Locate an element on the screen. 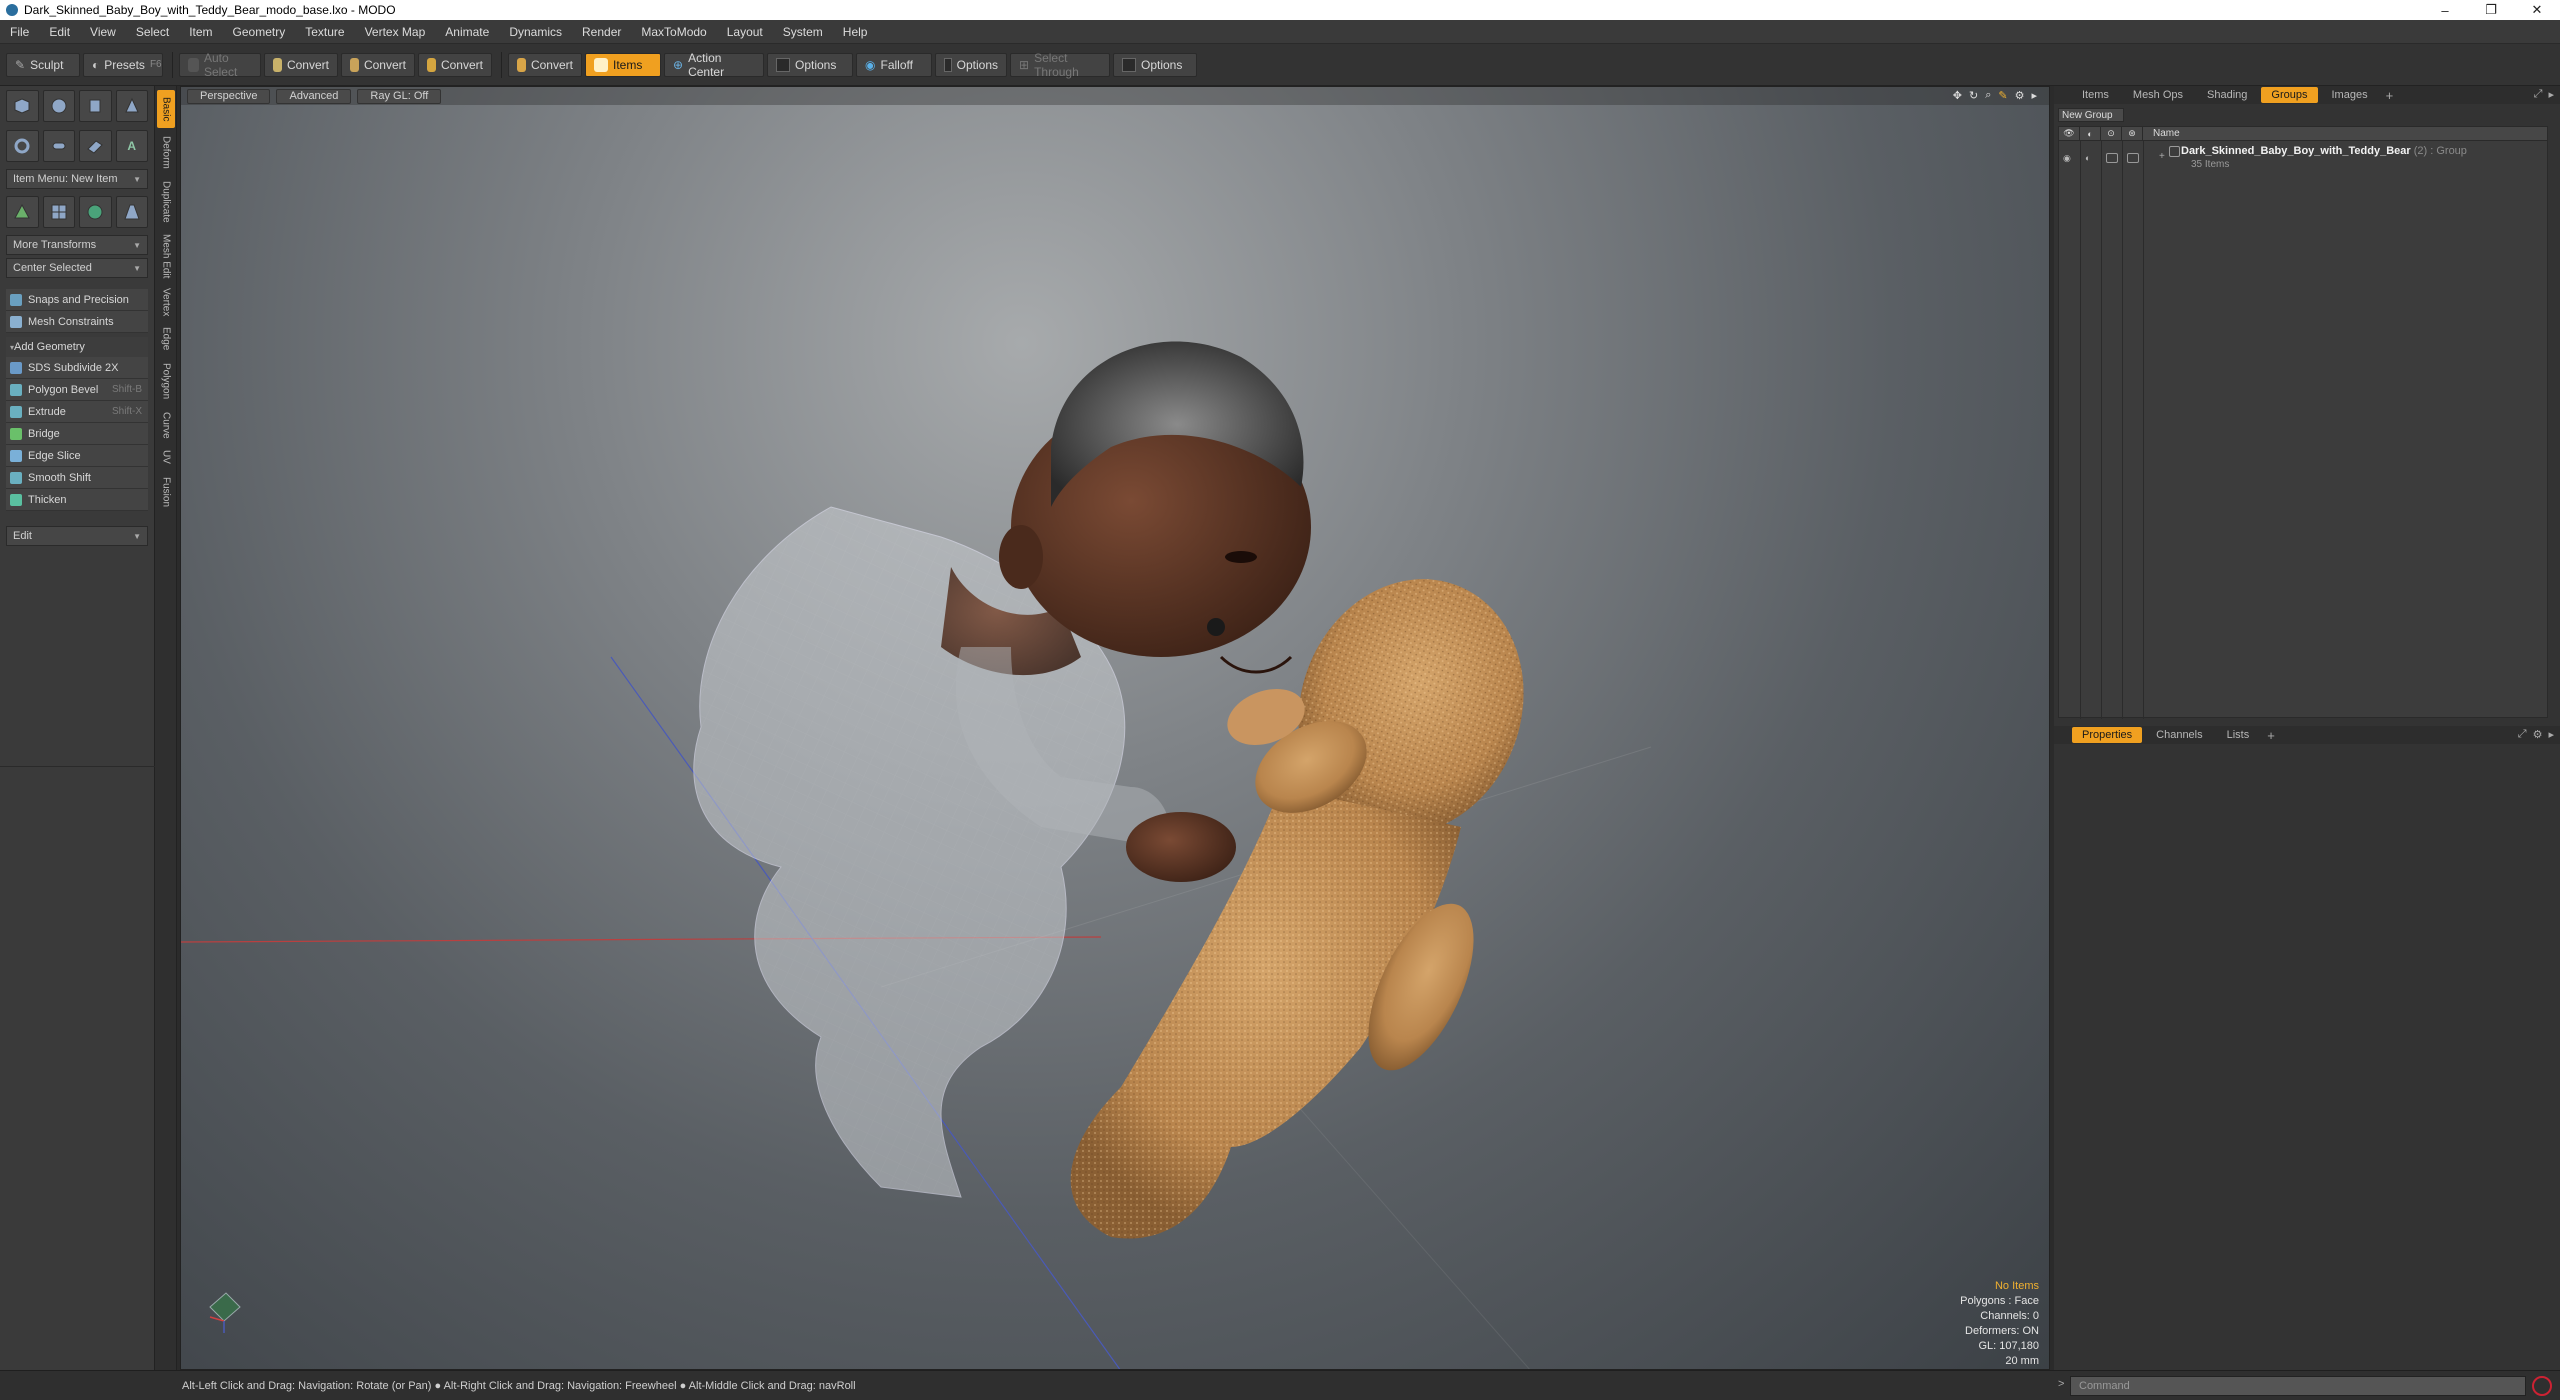 The image size is (2560, 1400). tab-properties: Properties is located at coordinates (2107, 735).